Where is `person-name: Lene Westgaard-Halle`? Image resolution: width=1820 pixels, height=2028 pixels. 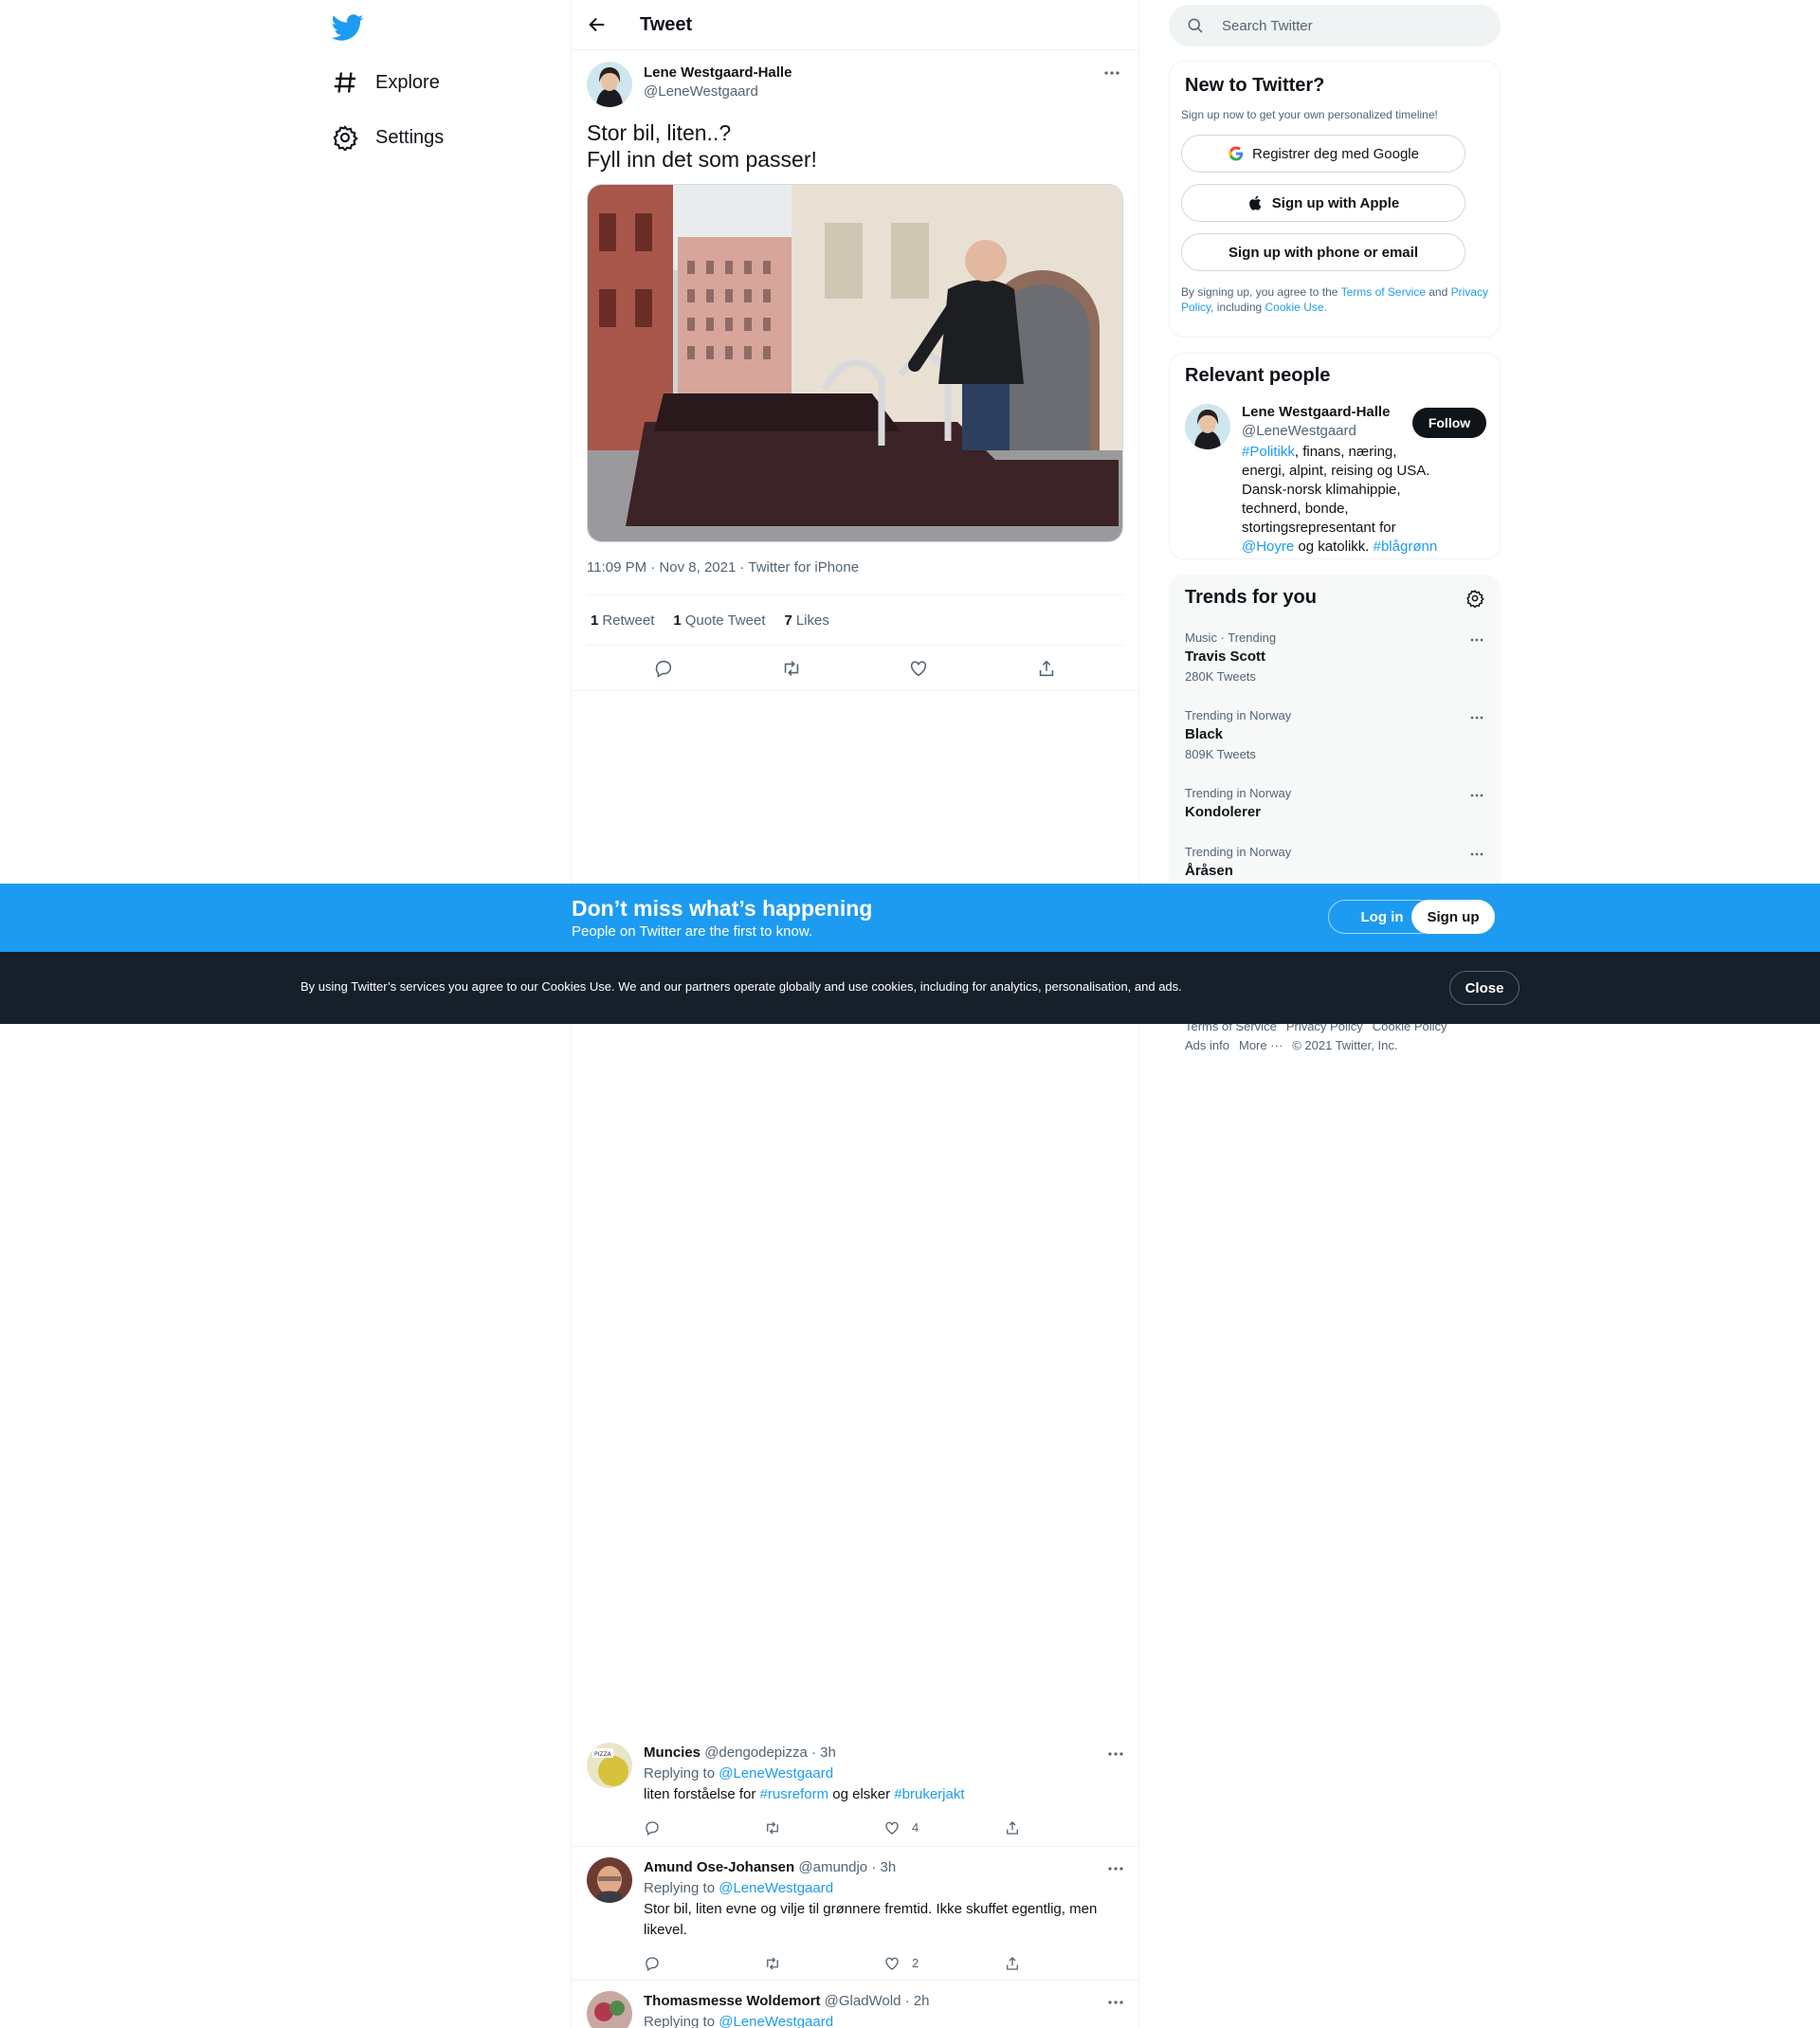
person-name: Lene Westgaard-Halle is located at coordinates (1341, 412).